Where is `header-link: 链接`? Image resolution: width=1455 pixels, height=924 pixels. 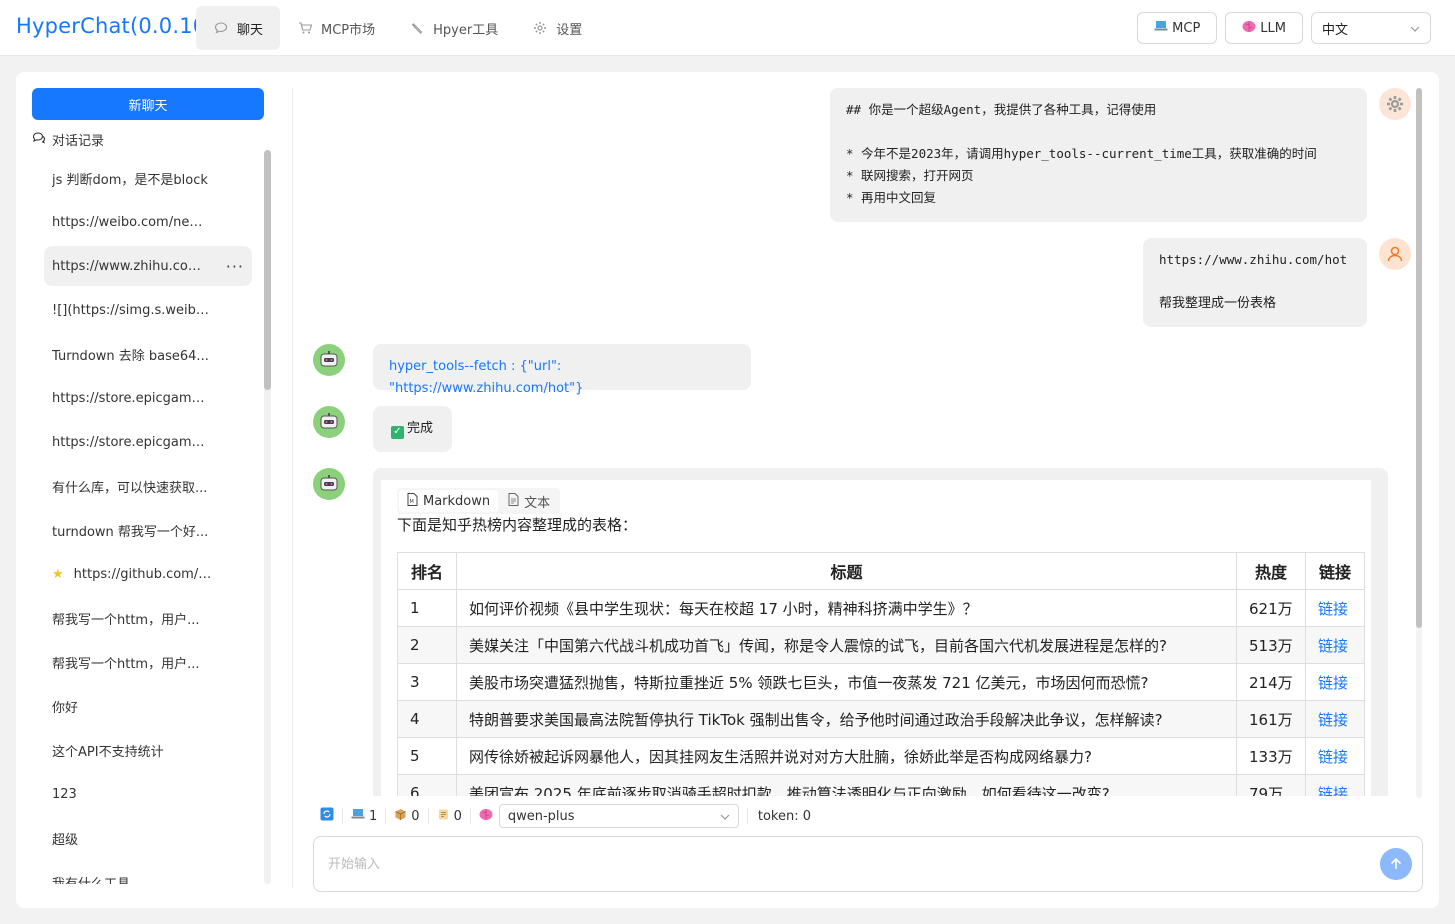
header-link: 链接 is located at coordinates (1335, 571).